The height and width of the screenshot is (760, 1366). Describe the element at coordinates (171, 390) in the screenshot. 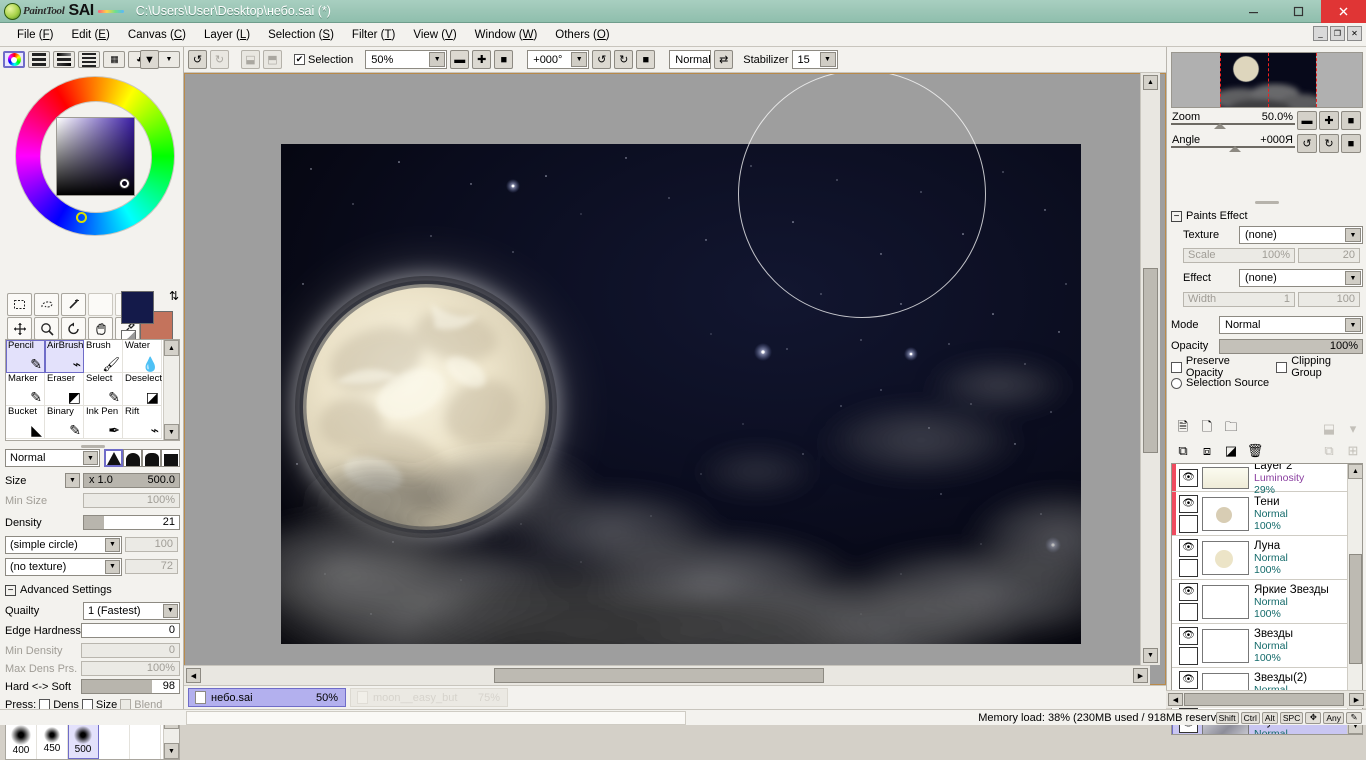

I see `brush-list-scrollbar: ▲ ▼` at that location.